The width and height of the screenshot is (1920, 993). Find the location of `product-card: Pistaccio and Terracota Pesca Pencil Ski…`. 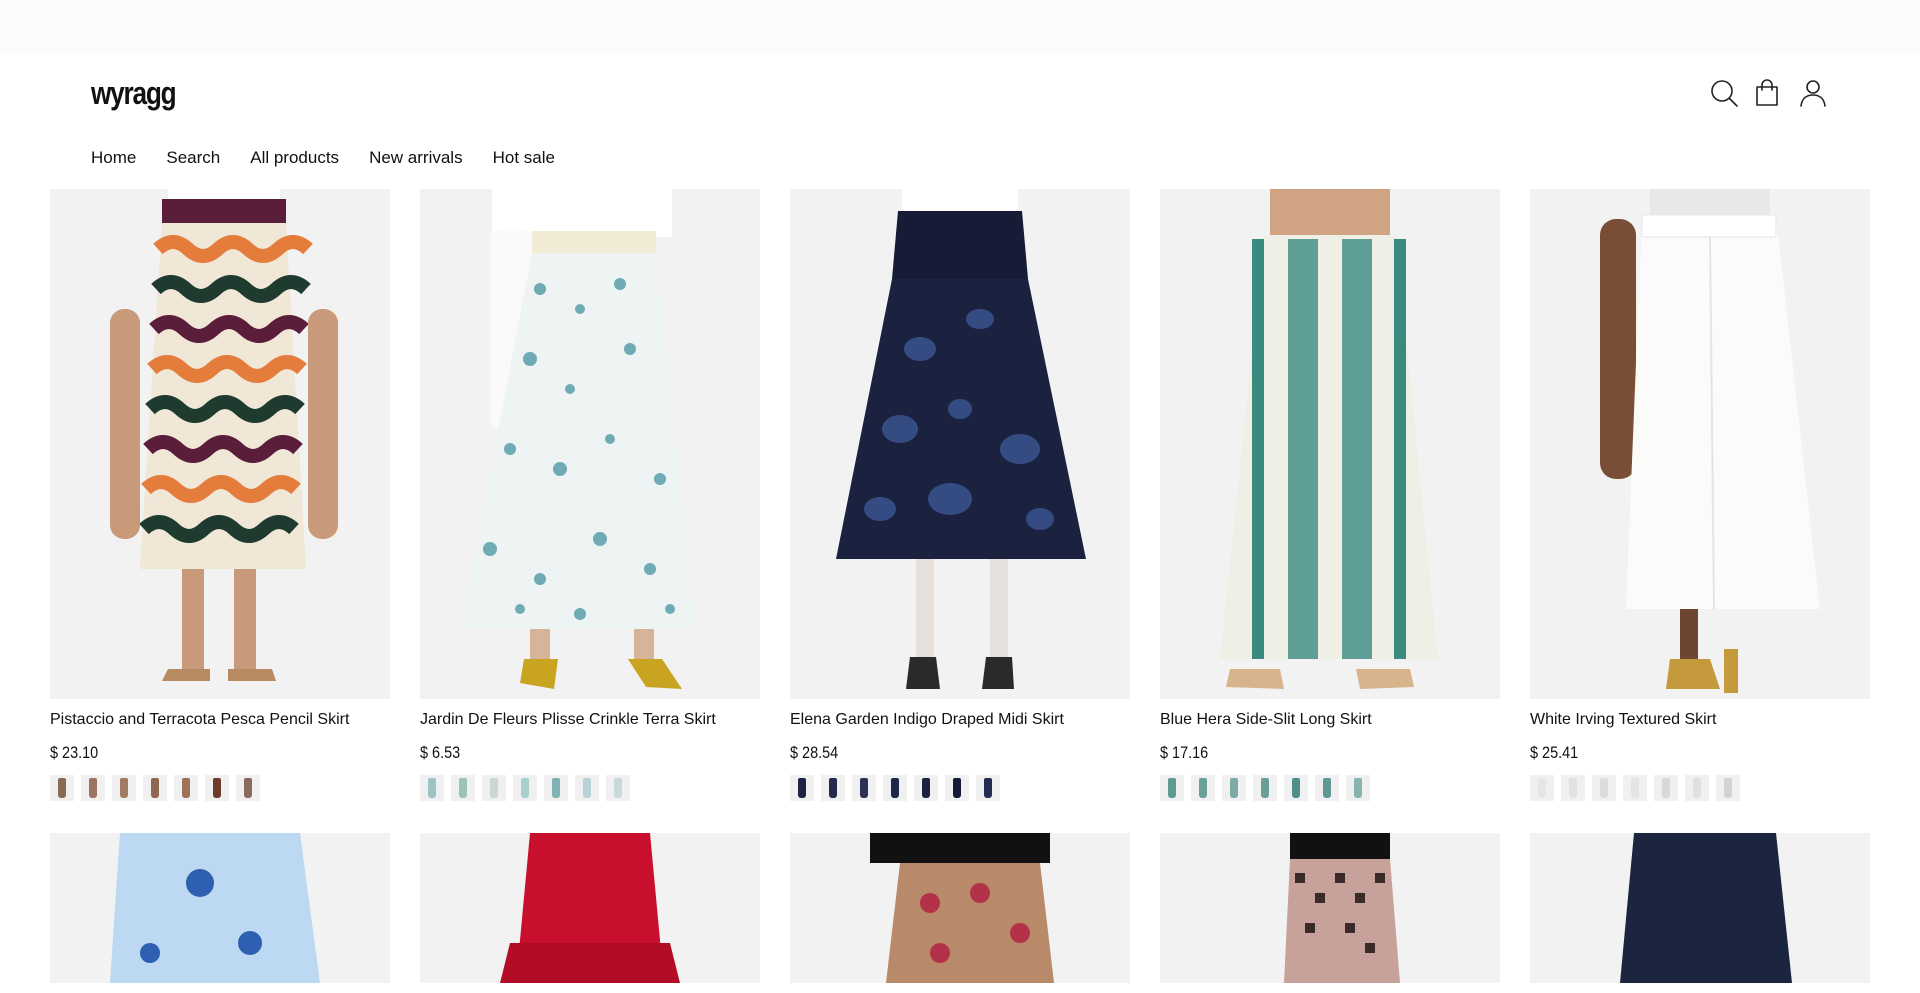

product-card: Pistaccio and Terracota Pesca Pencil Ski… is located at coordinates (220, 495).